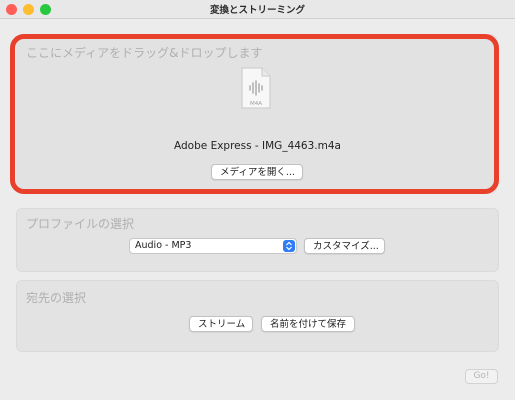 The height and width of the screenshot is (400, 515). I want to click on go-button: Go!, so click(481, 376).